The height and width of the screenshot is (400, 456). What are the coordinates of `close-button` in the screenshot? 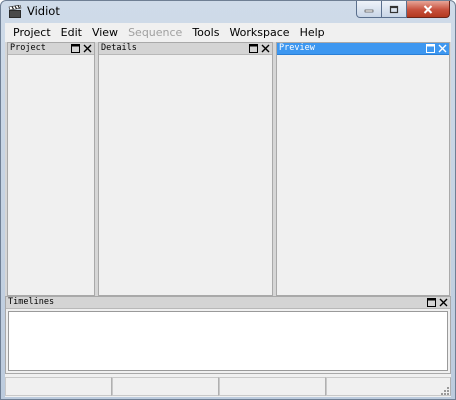 It's located at (428, 9).